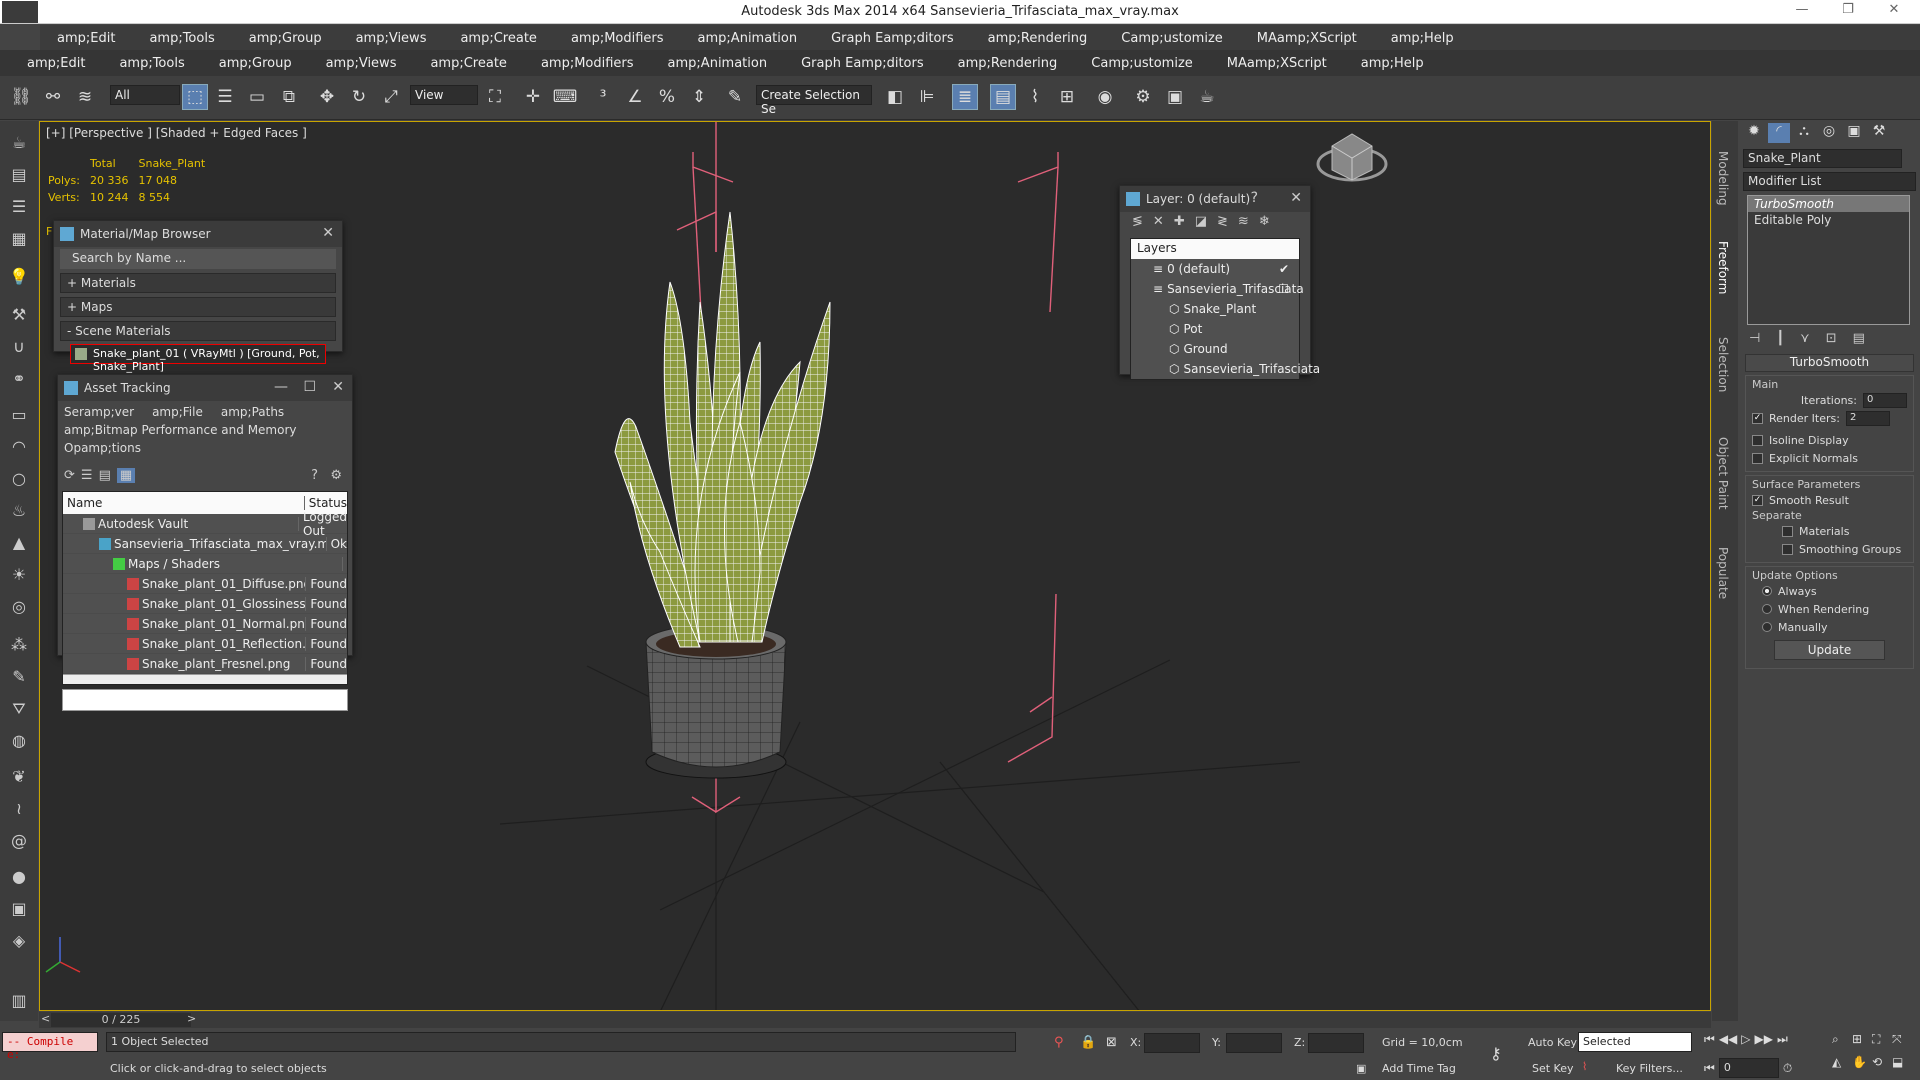 This screenshot has width=1920, height=1080. I want to click on active-check-icon: ✔, so click(1284, 269).